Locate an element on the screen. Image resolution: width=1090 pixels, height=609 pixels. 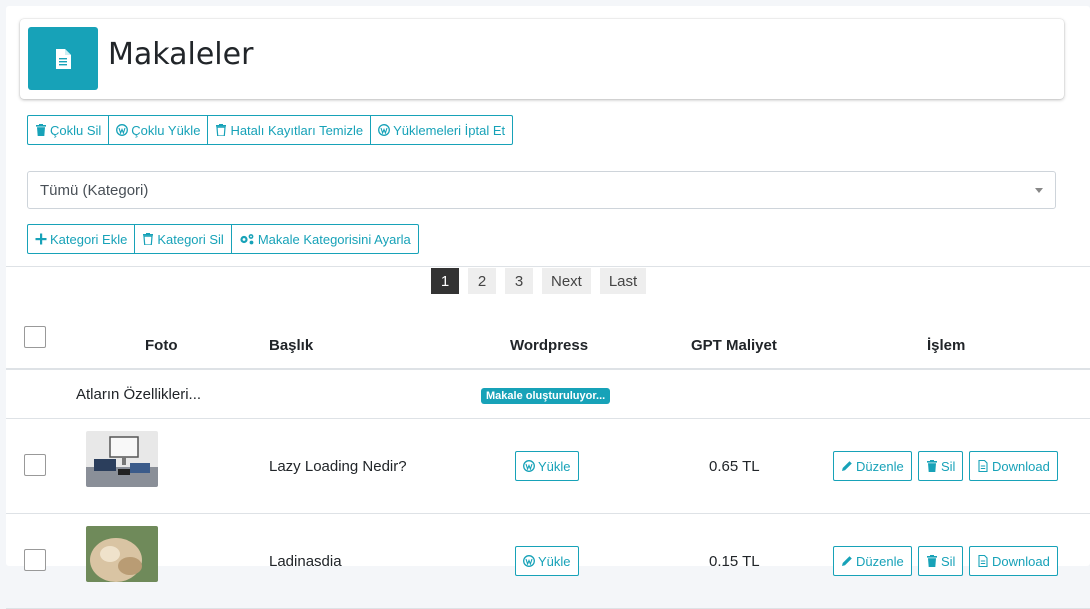
cancel-uploads-button: Yüklemeleri İptal Et is located at coordinates (442, 130).